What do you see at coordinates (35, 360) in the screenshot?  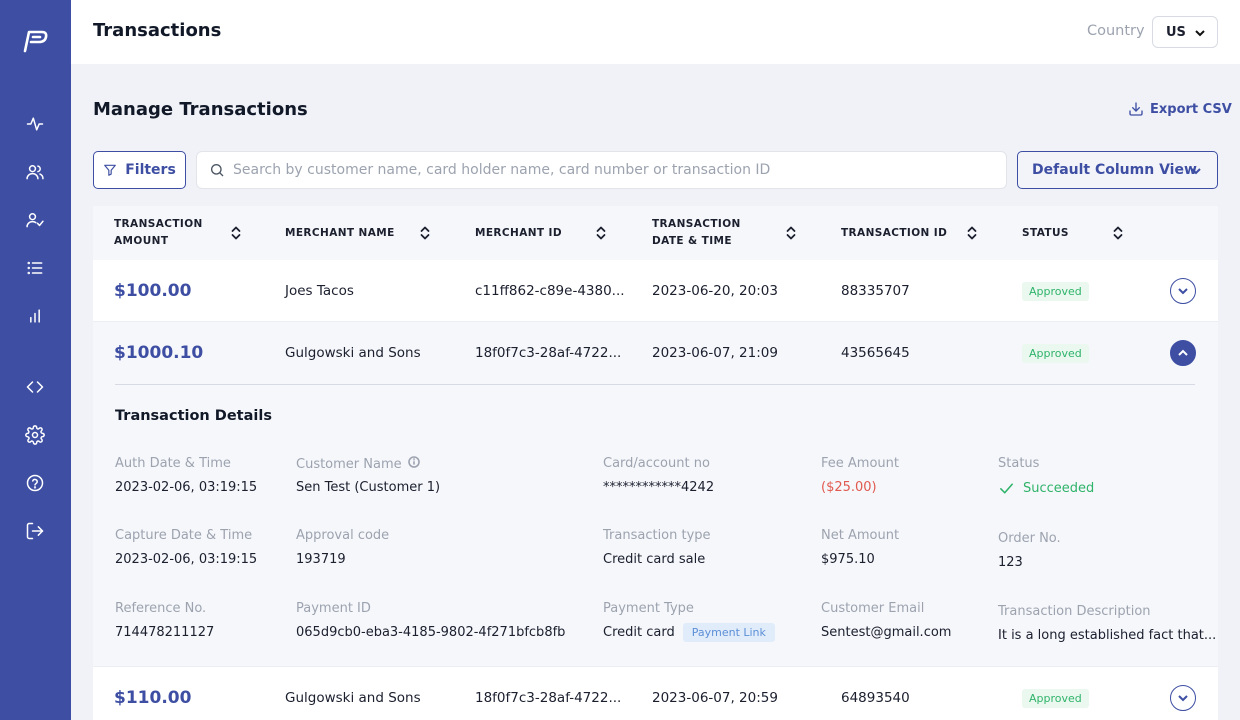 I see `sidebar` at bounding box center [35, 360].